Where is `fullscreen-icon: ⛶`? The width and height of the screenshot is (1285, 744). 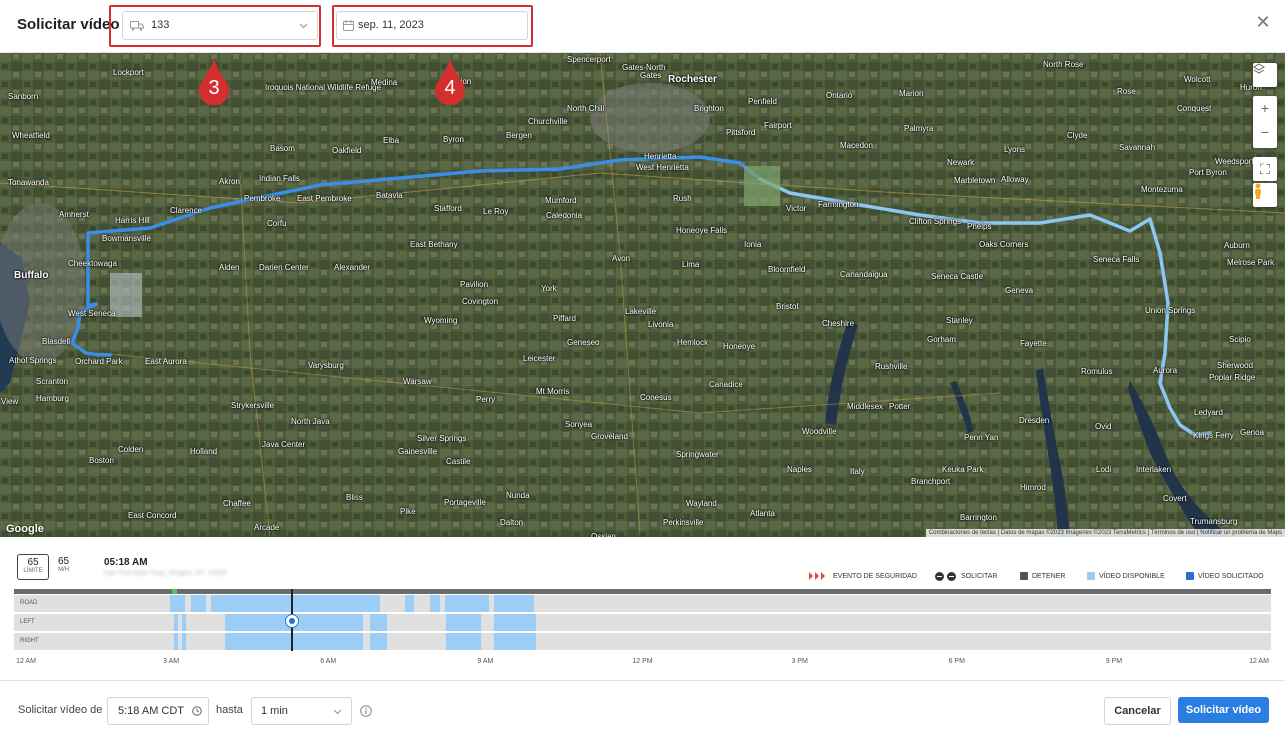
fullscreen-icon: ⛶ is located at coordinates (1265, 169).